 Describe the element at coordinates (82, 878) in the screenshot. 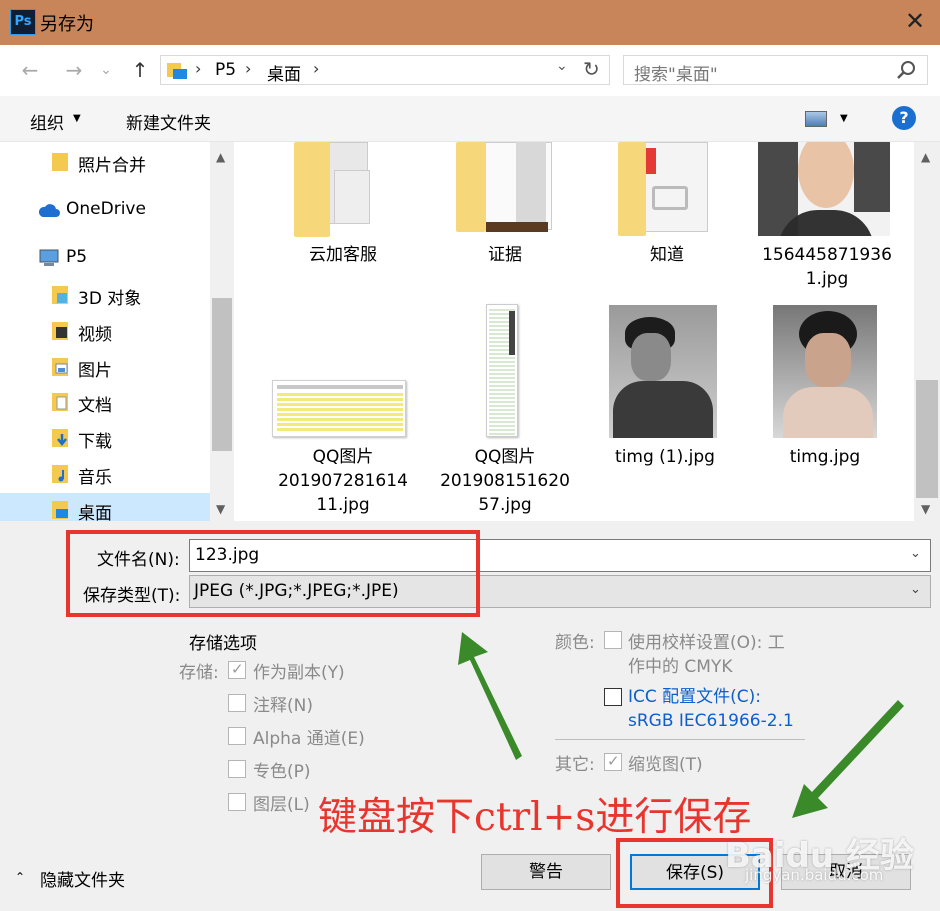

I see `hide-folders-button: 隐藏文件夹` at that location.